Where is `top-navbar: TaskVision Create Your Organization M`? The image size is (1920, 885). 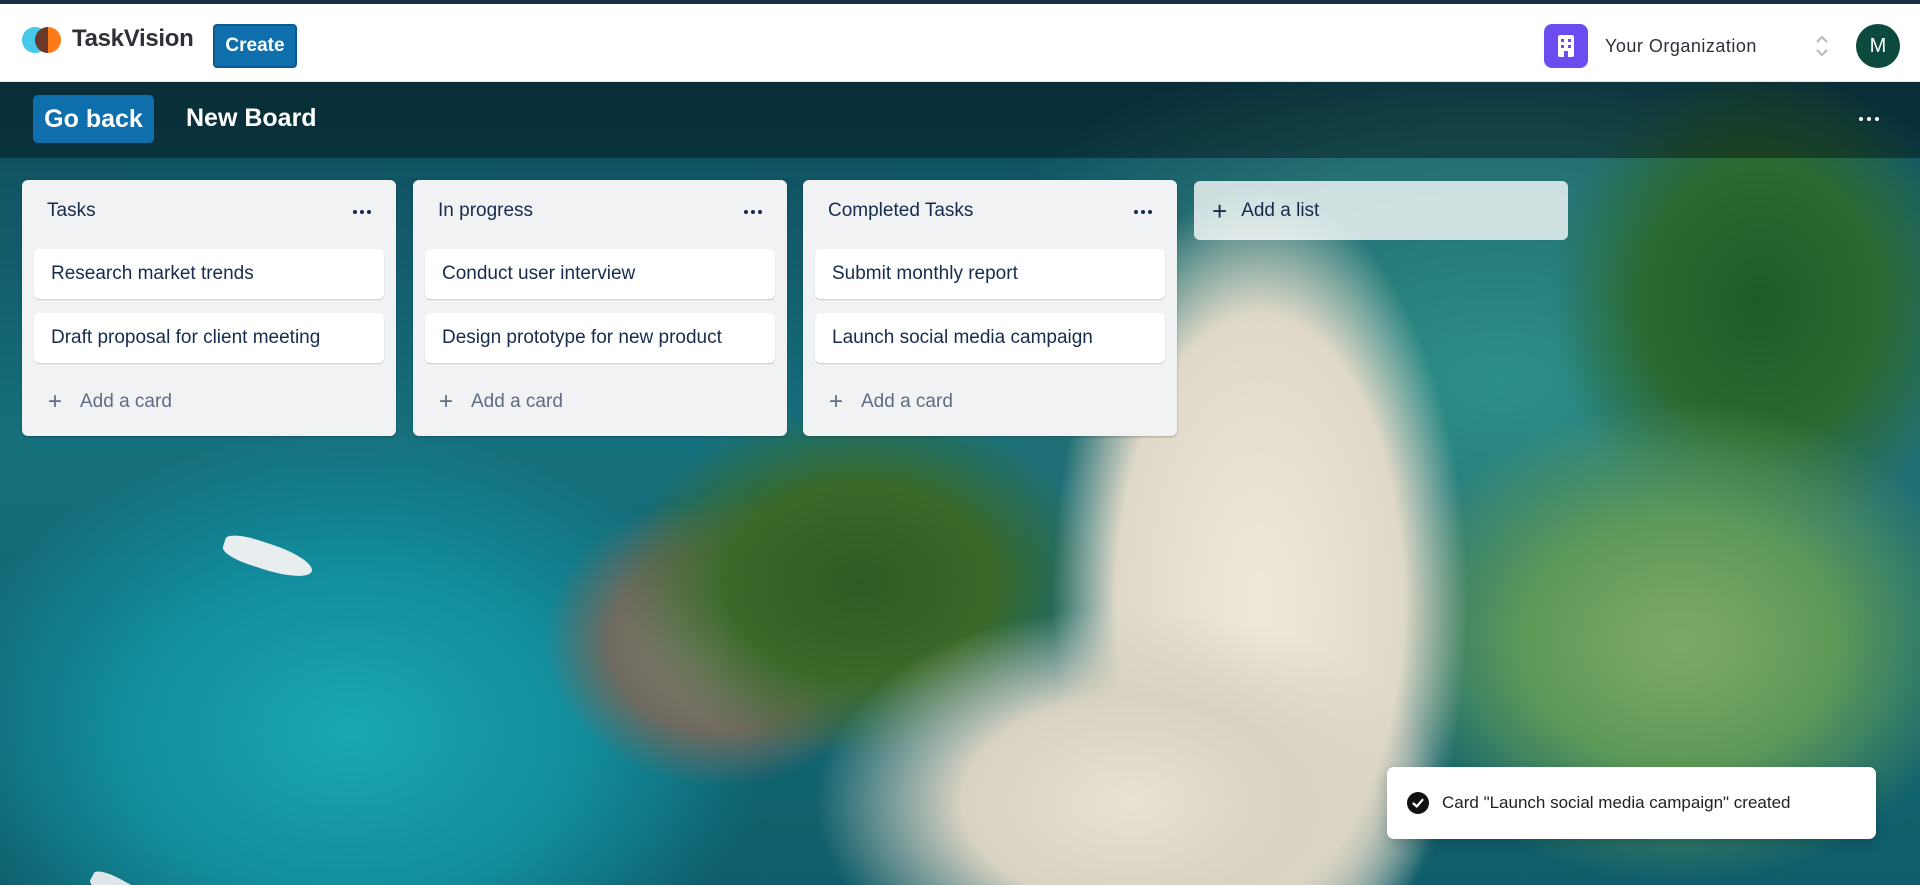 top-navbar: TaskVision Create Your Organization M is located at coordinates (960, 41).